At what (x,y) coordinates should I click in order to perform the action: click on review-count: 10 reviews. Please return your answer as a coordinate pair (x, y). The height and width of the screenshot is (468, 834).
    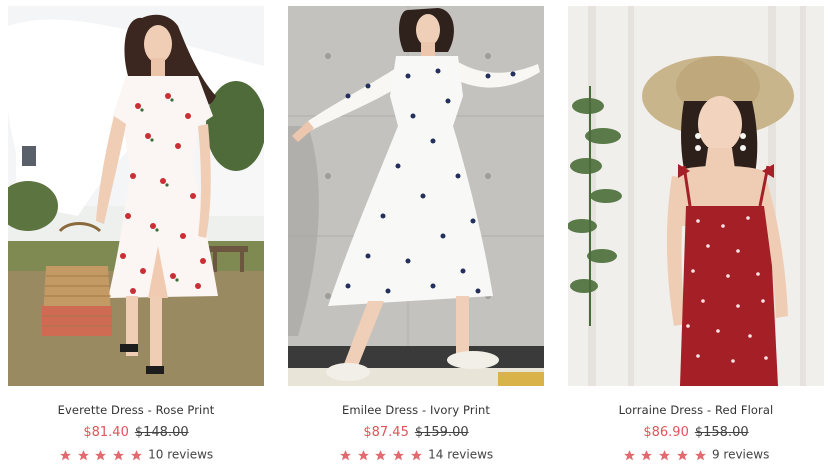
    Looking at the image, I should click on (180, 455).